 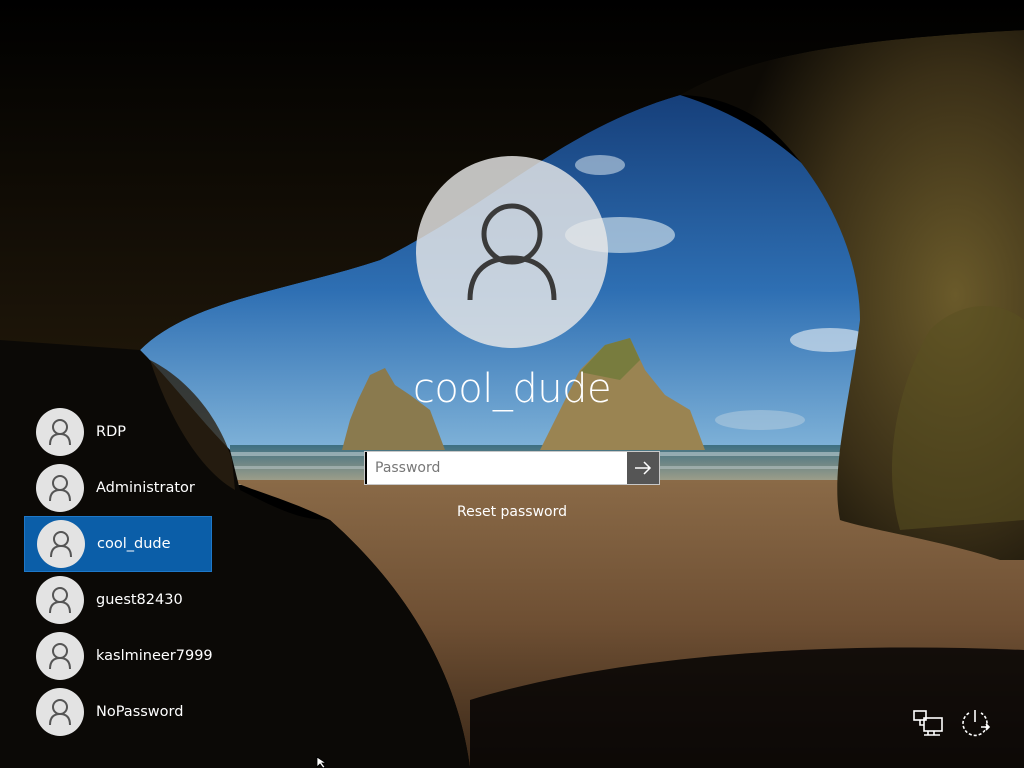 I want to click on password-input, so click(x=496, y=468).